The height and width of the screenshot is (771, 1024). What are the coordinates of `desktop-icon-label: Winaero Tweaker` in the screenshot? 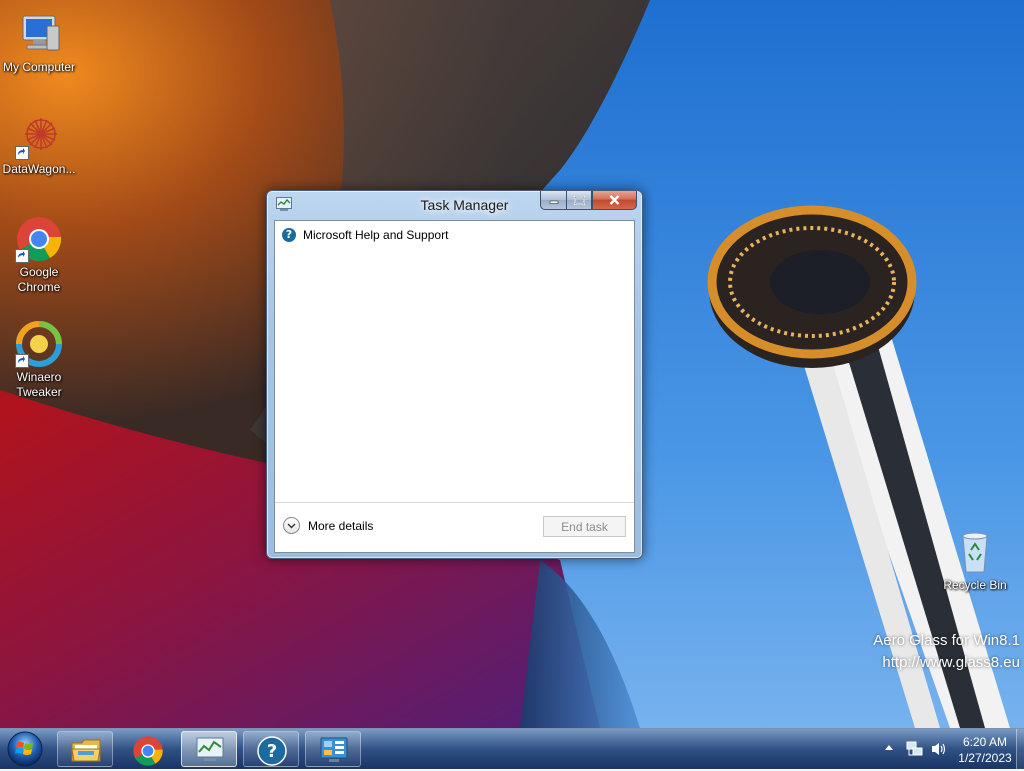 It's located at (39, 384).